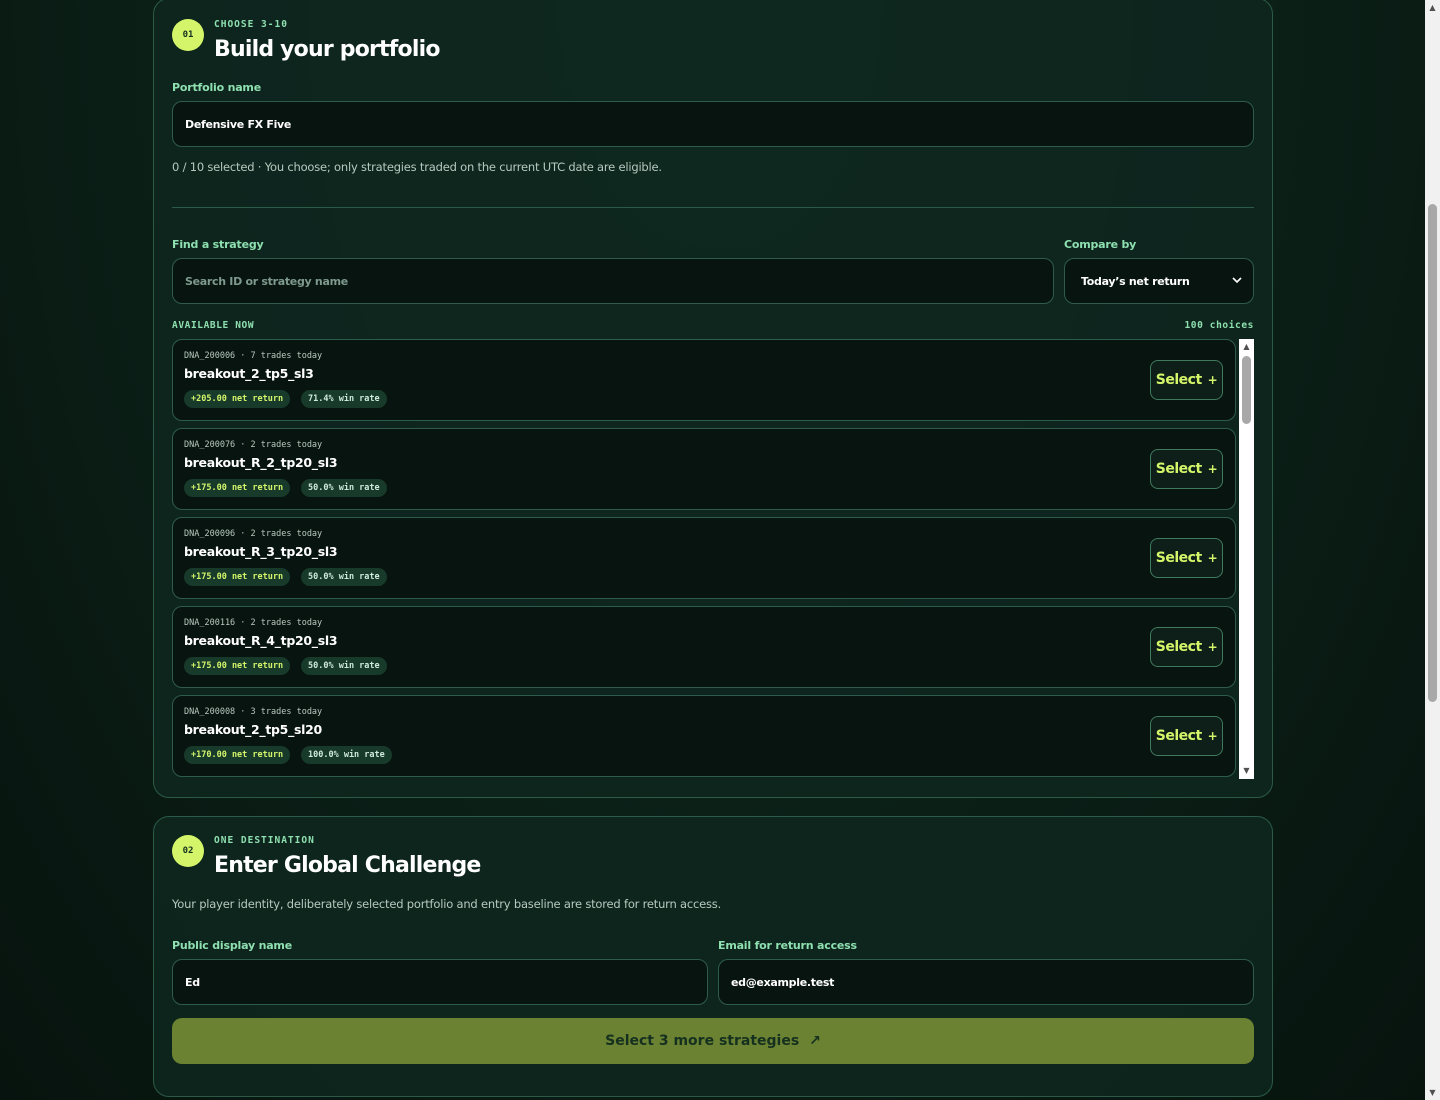 The image size is (1440, 1100). Describe the element at coordinates (1432, 453) in the screenshot. I see `page-scroll-thumb` at that location.